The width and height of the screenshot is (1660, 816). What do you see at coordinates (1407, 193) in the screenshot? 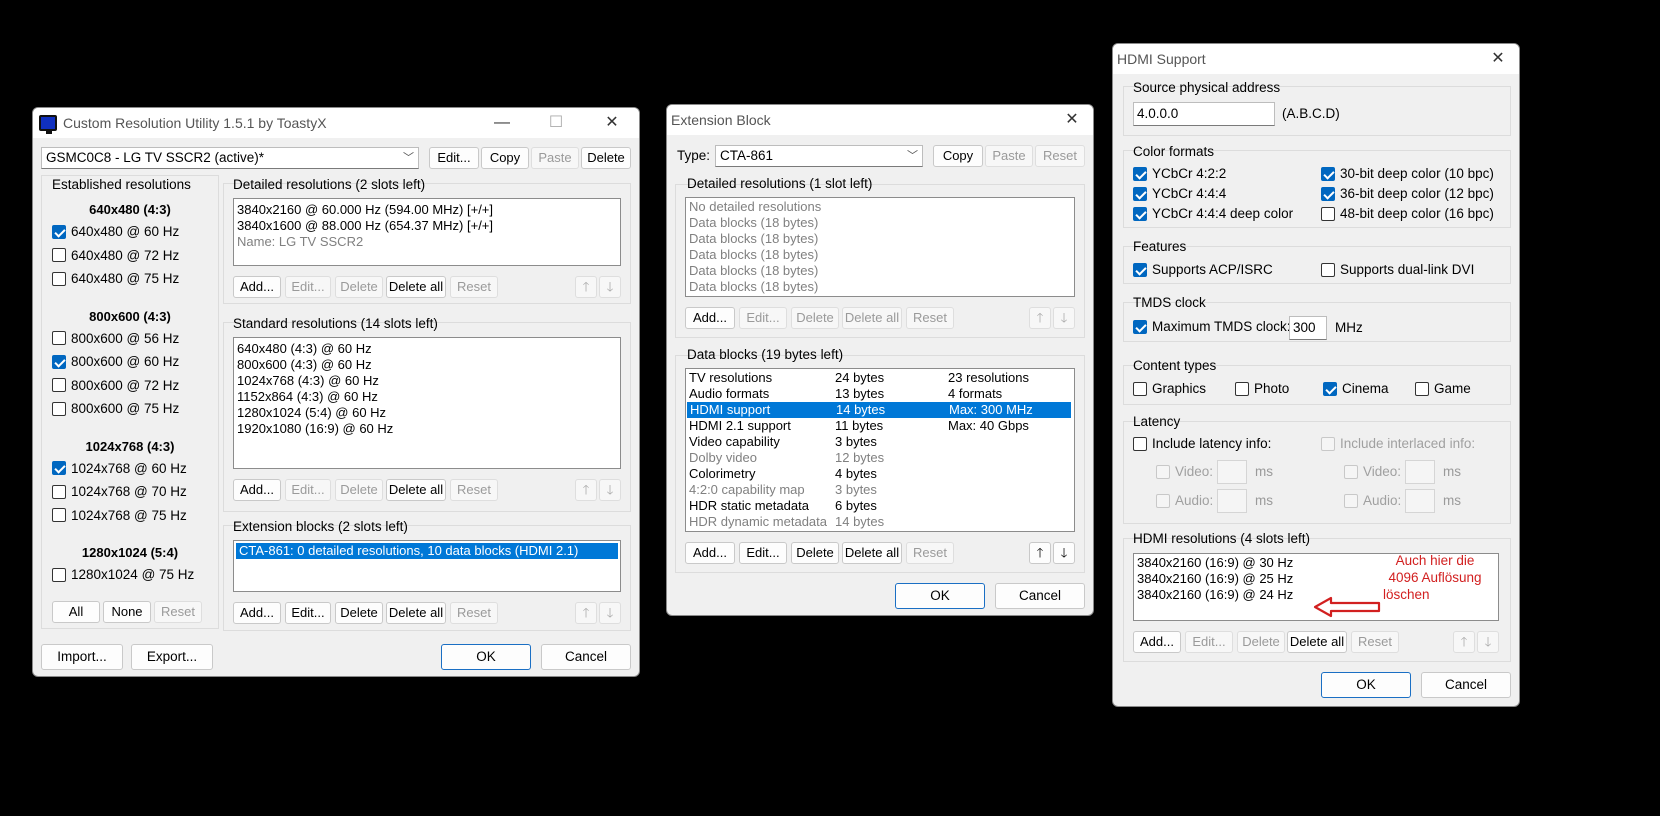
I see `color-format-checkbox: 36-bit deep color (12 bpc)` at bounding box center [1407, 193].